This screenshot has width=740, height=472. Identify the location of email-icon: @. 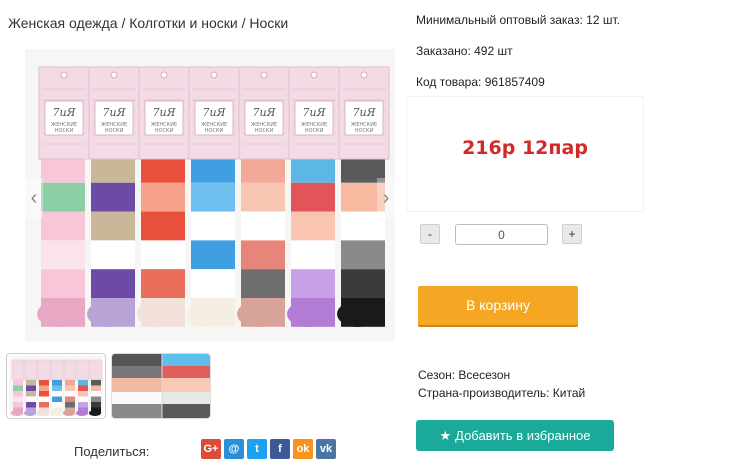
(234, 449).